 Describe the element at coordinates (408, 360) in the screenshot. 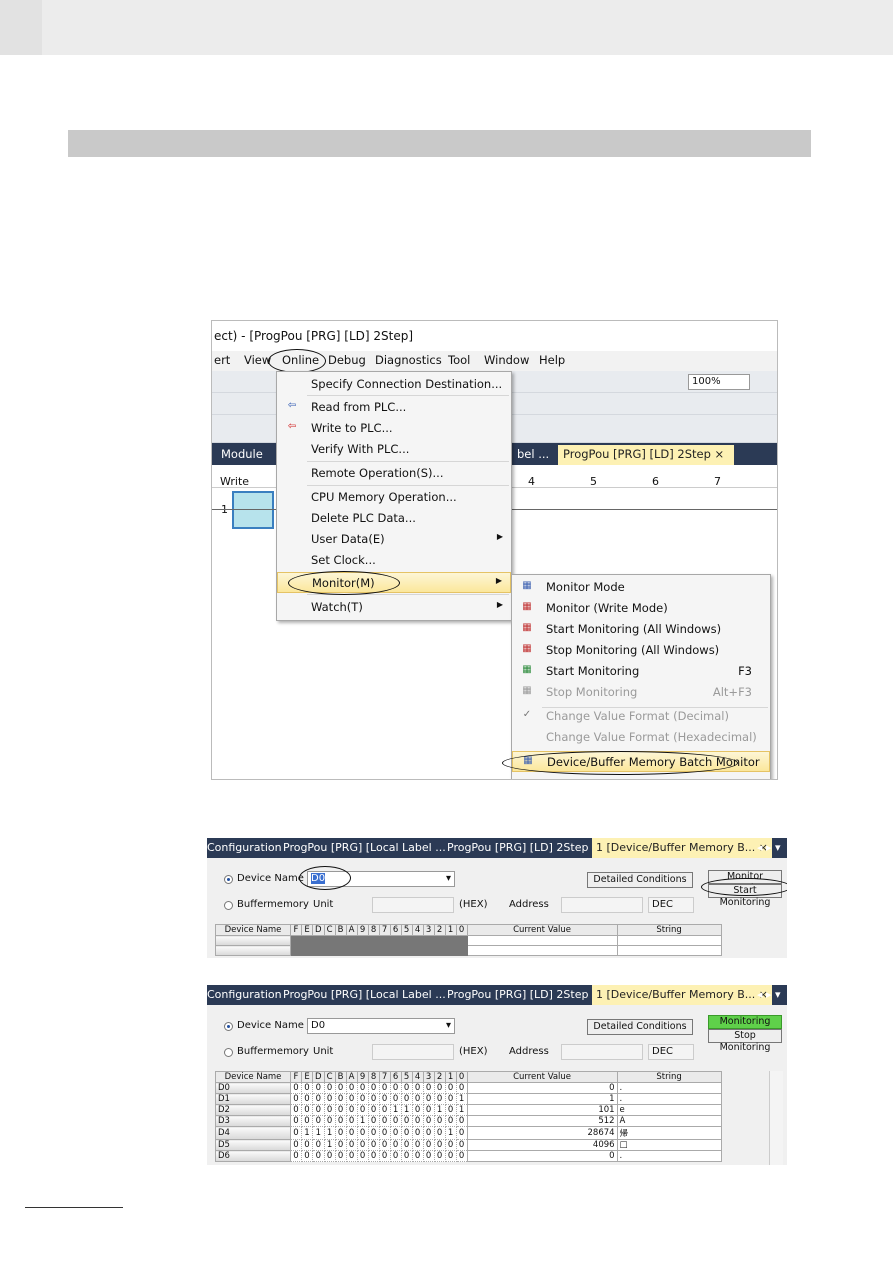

I see `menu-diagnostics: Diagnostics` at that location.